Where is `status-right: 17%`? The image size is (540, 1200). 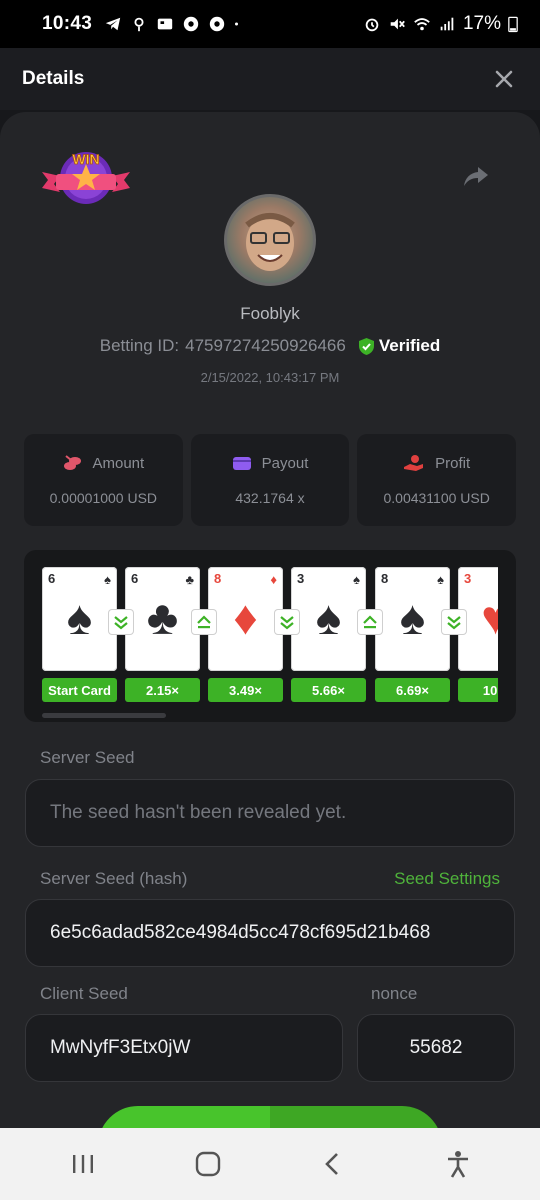 status-right: 17% is located at coordinates (440, 24).